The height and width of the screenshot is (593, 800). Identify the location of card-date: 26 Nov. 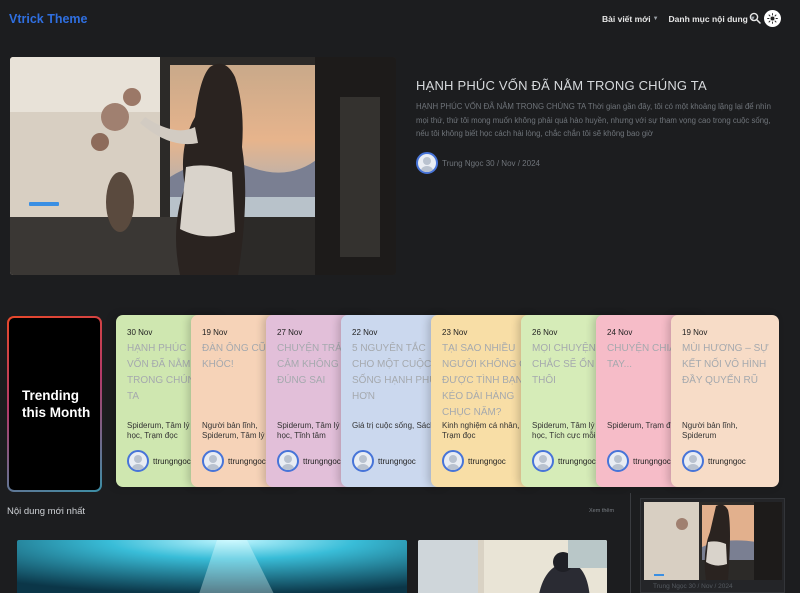
(545, 332).